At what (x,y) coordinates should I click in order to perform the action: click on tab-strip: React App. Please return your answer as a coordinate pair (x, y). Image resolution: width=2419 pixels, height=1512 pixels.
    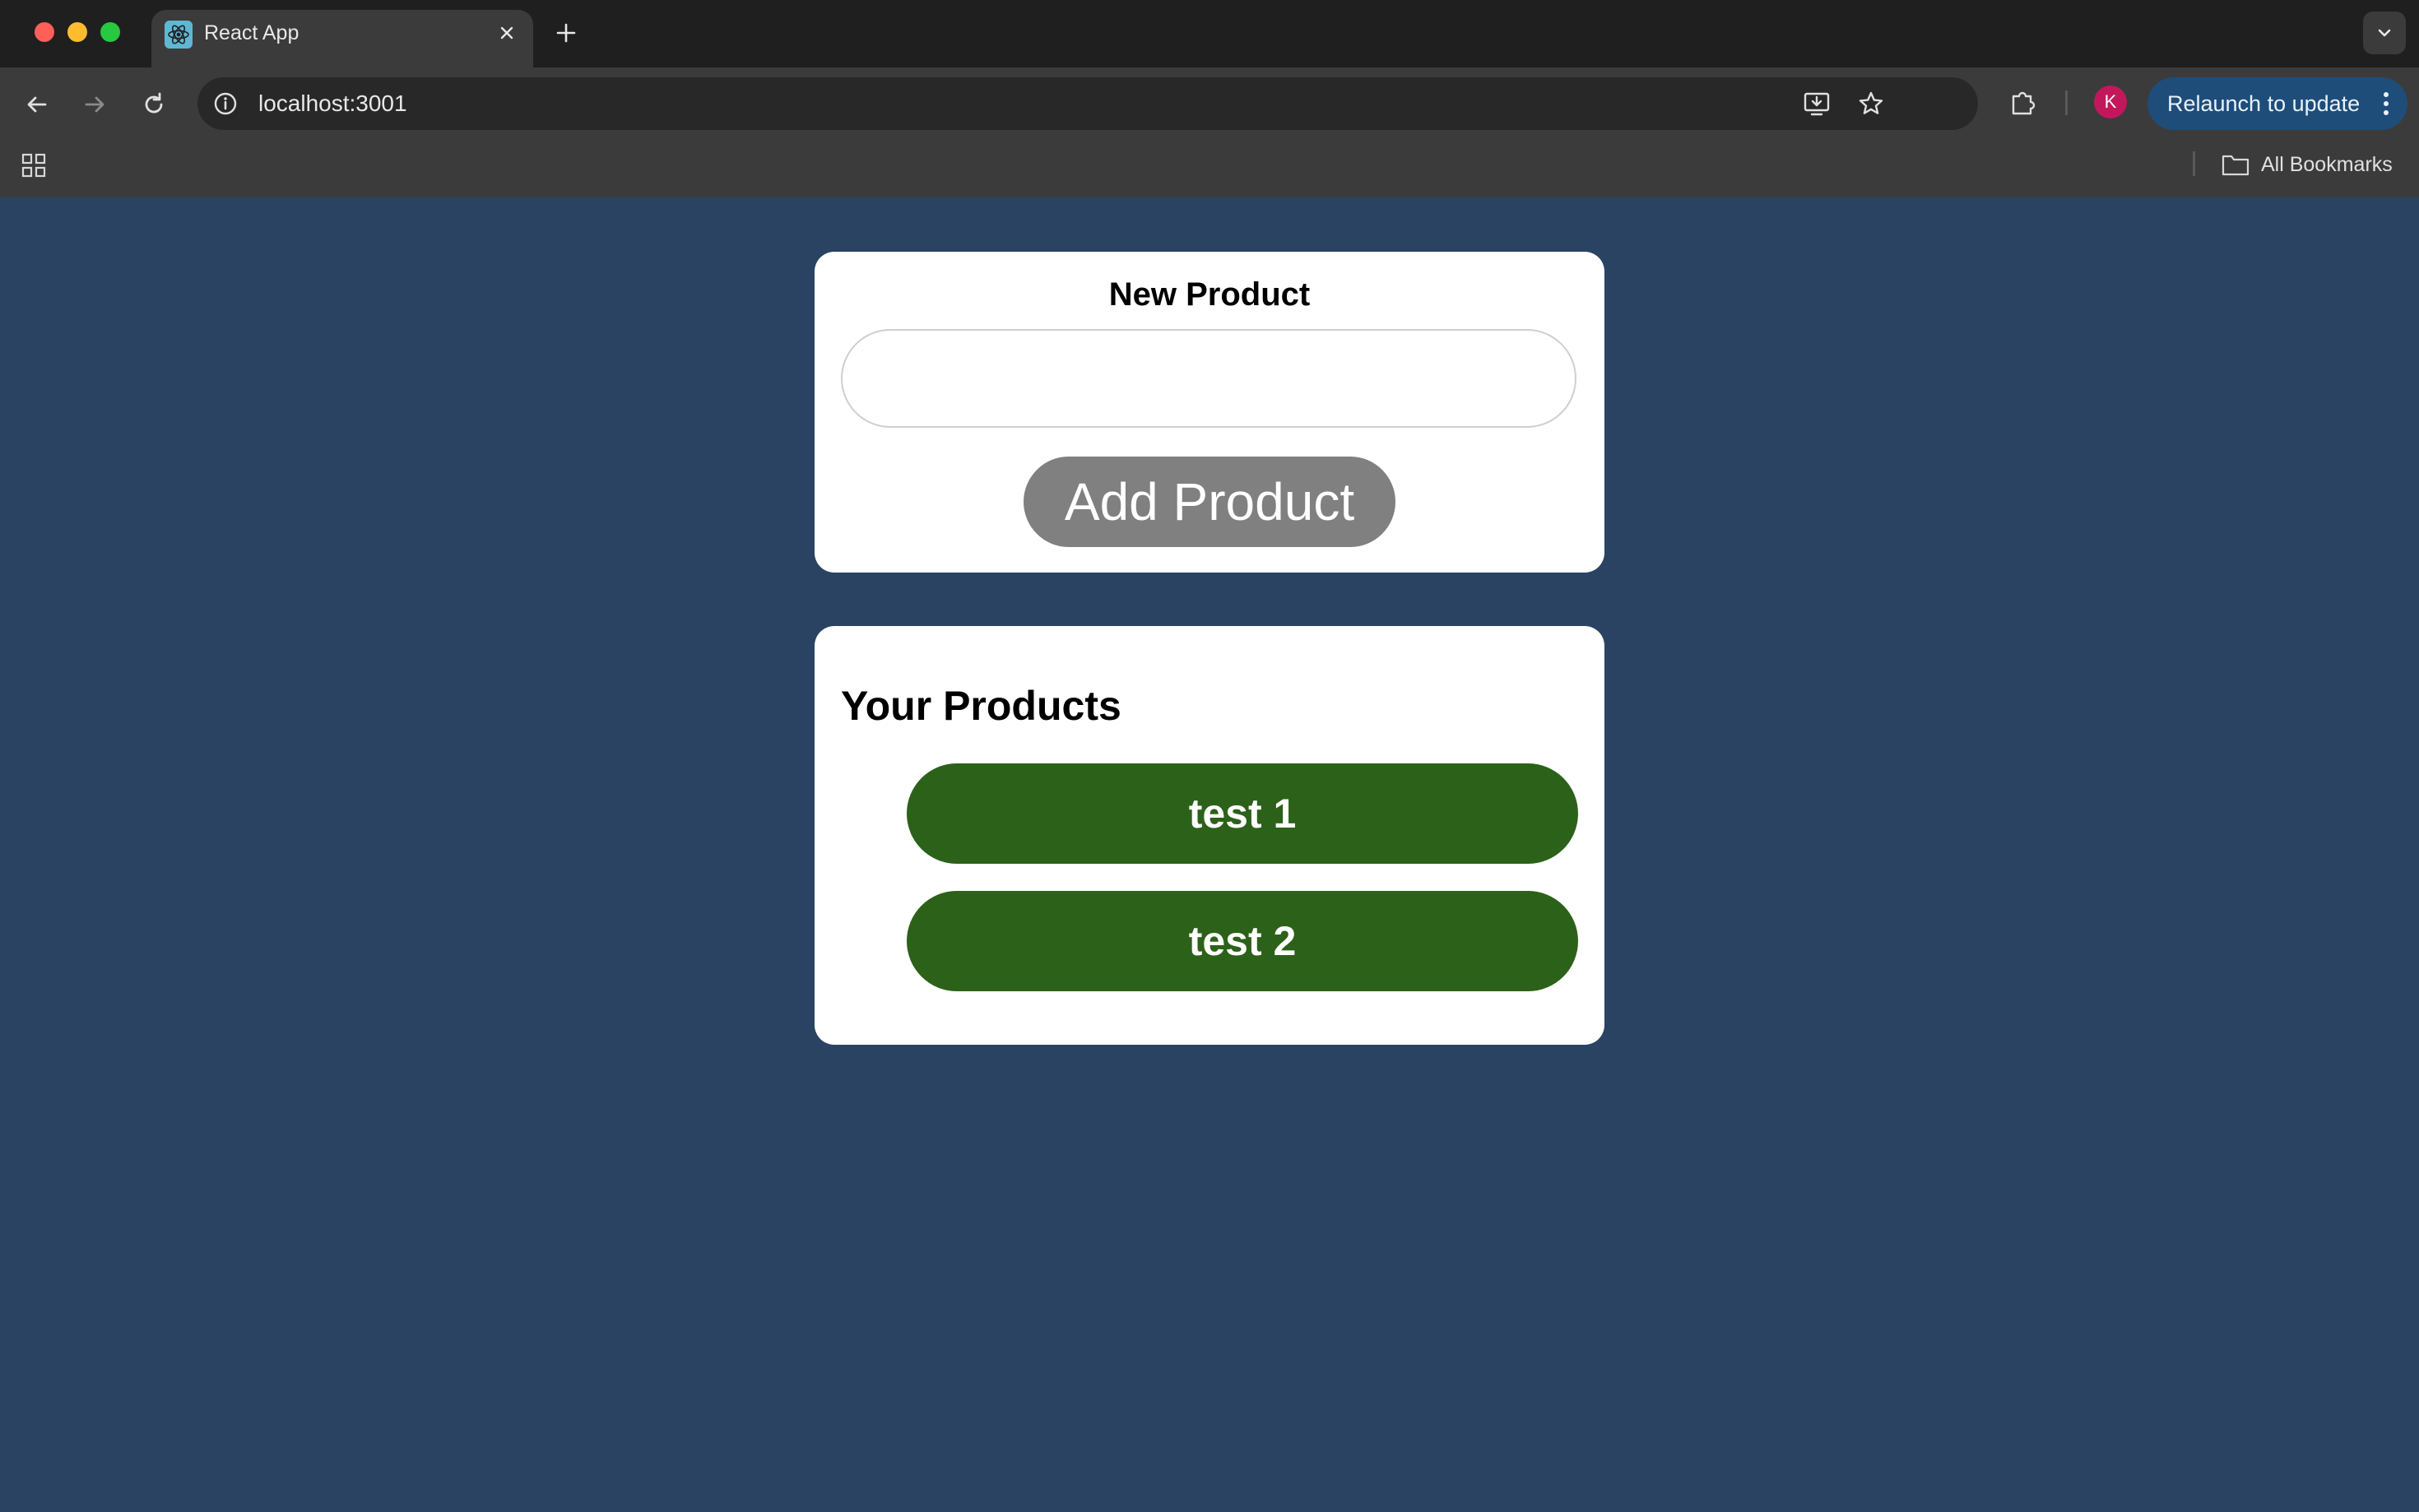
    Looking at the image, I should click on (1209, 33).